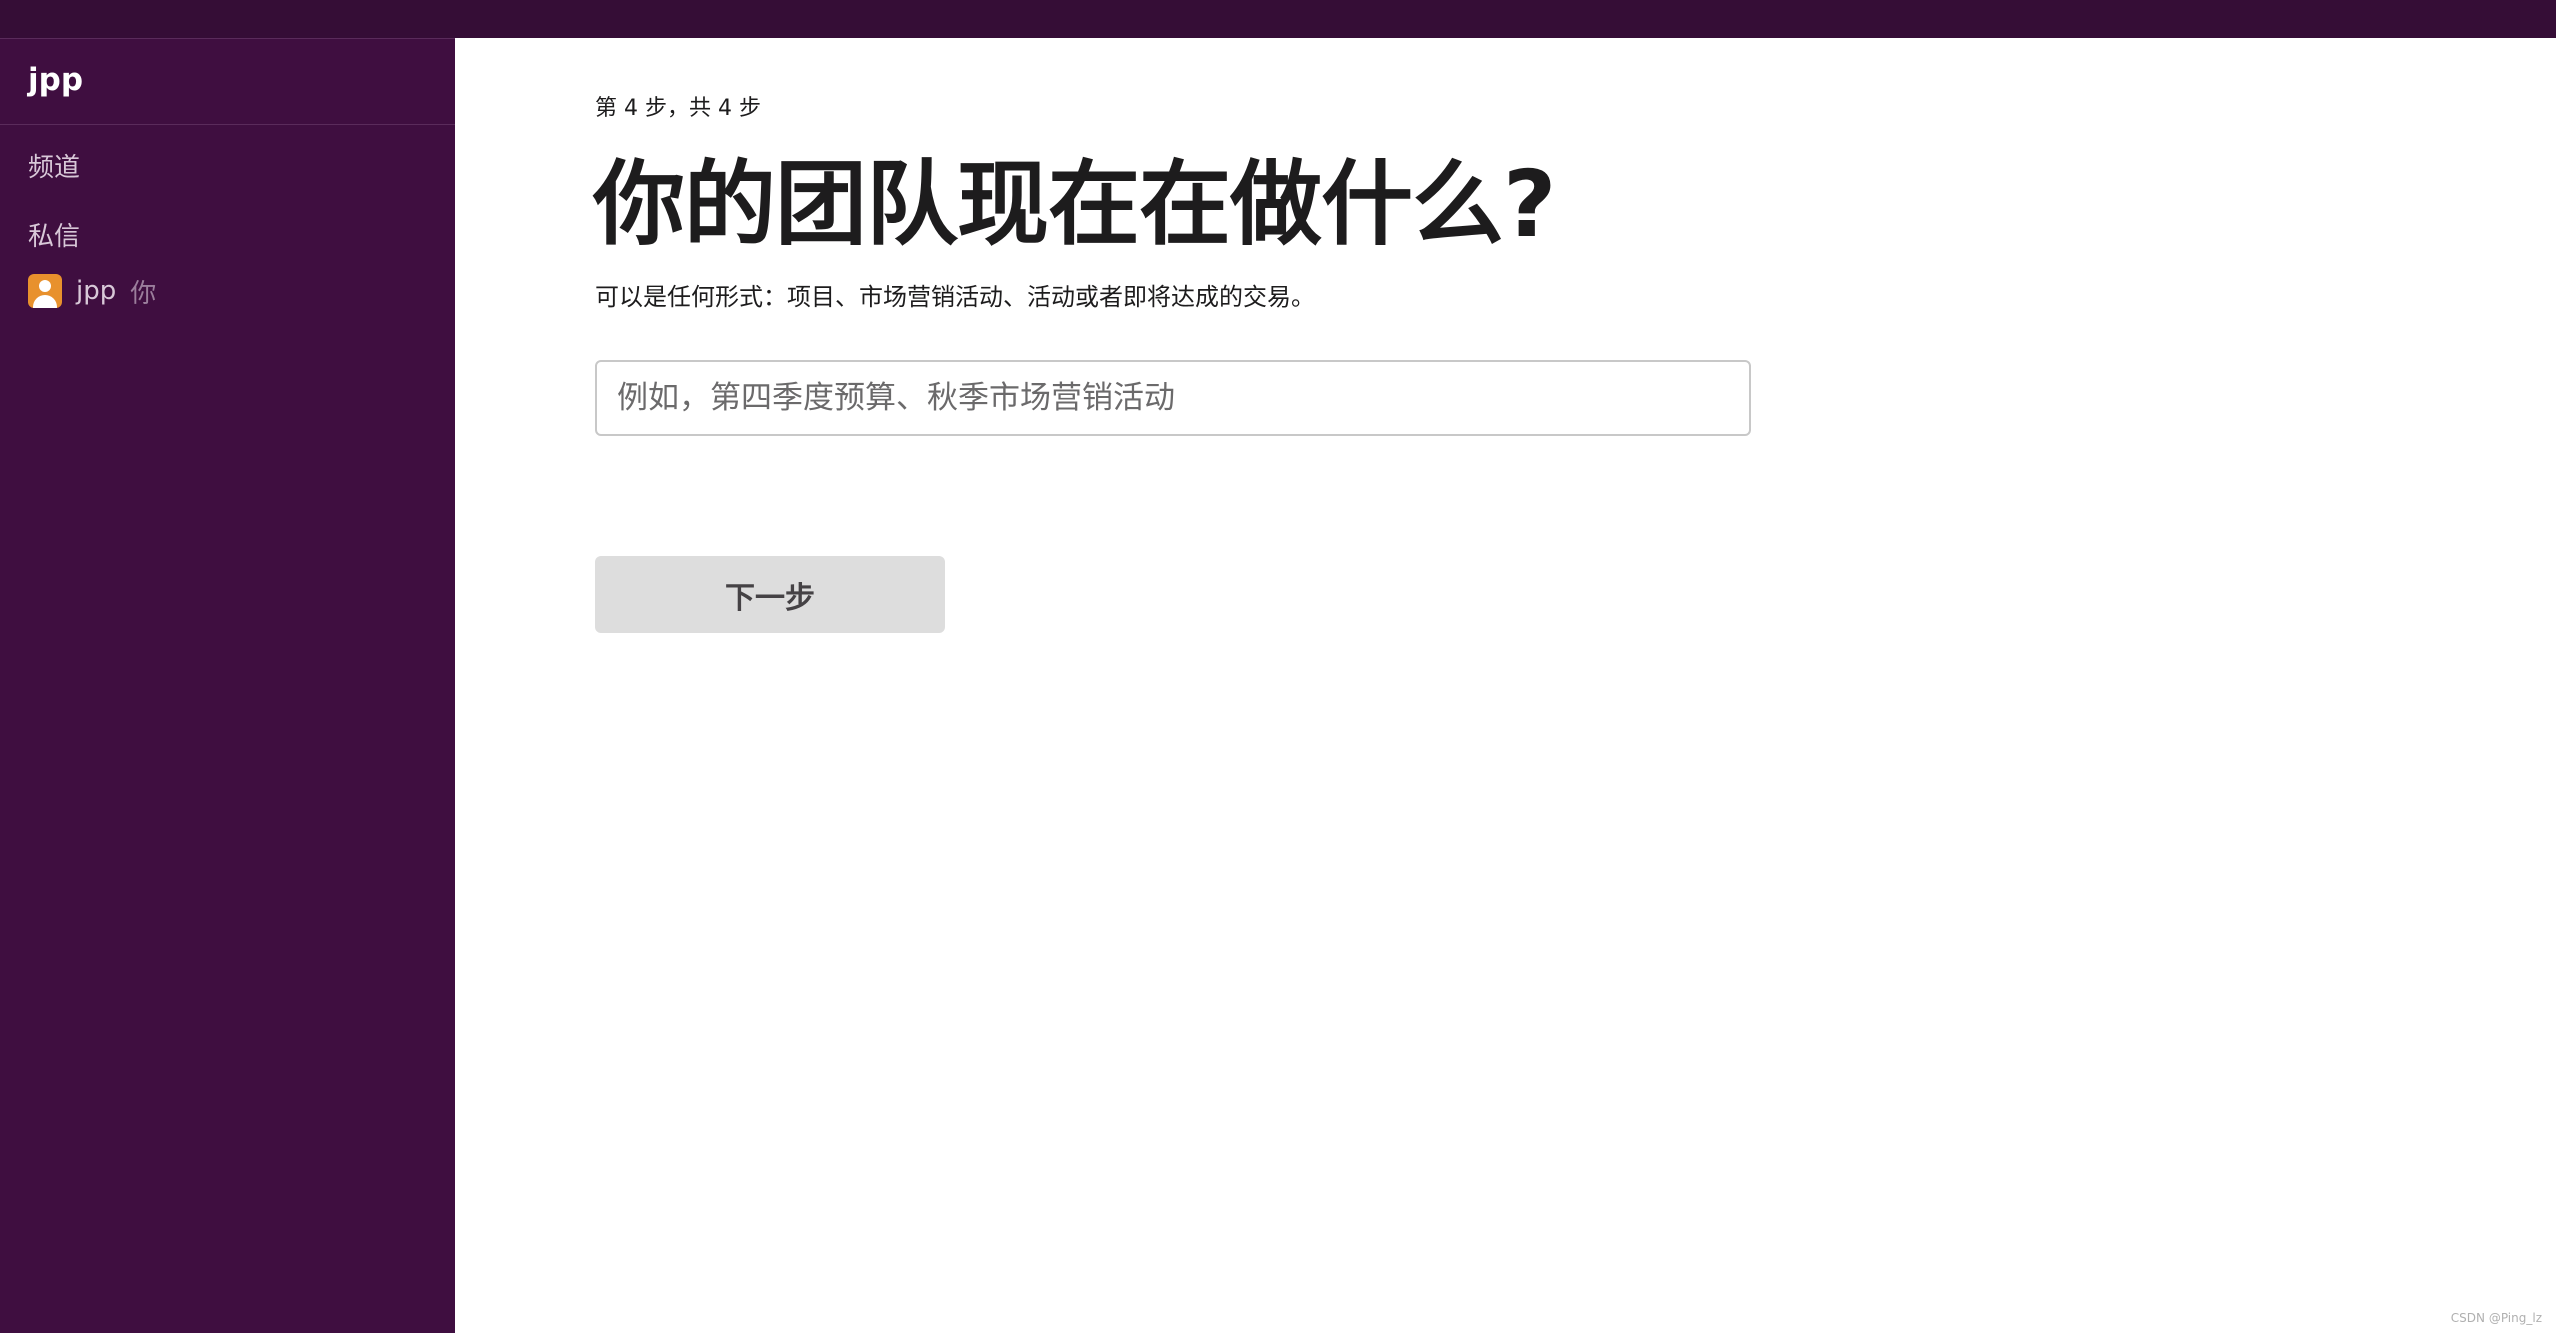 The image size is (2556, 1333). What do you see at coordinates (55, 80) in the screenshot?
I see `workspace-name: jpp` at bounding box center [55, 80].